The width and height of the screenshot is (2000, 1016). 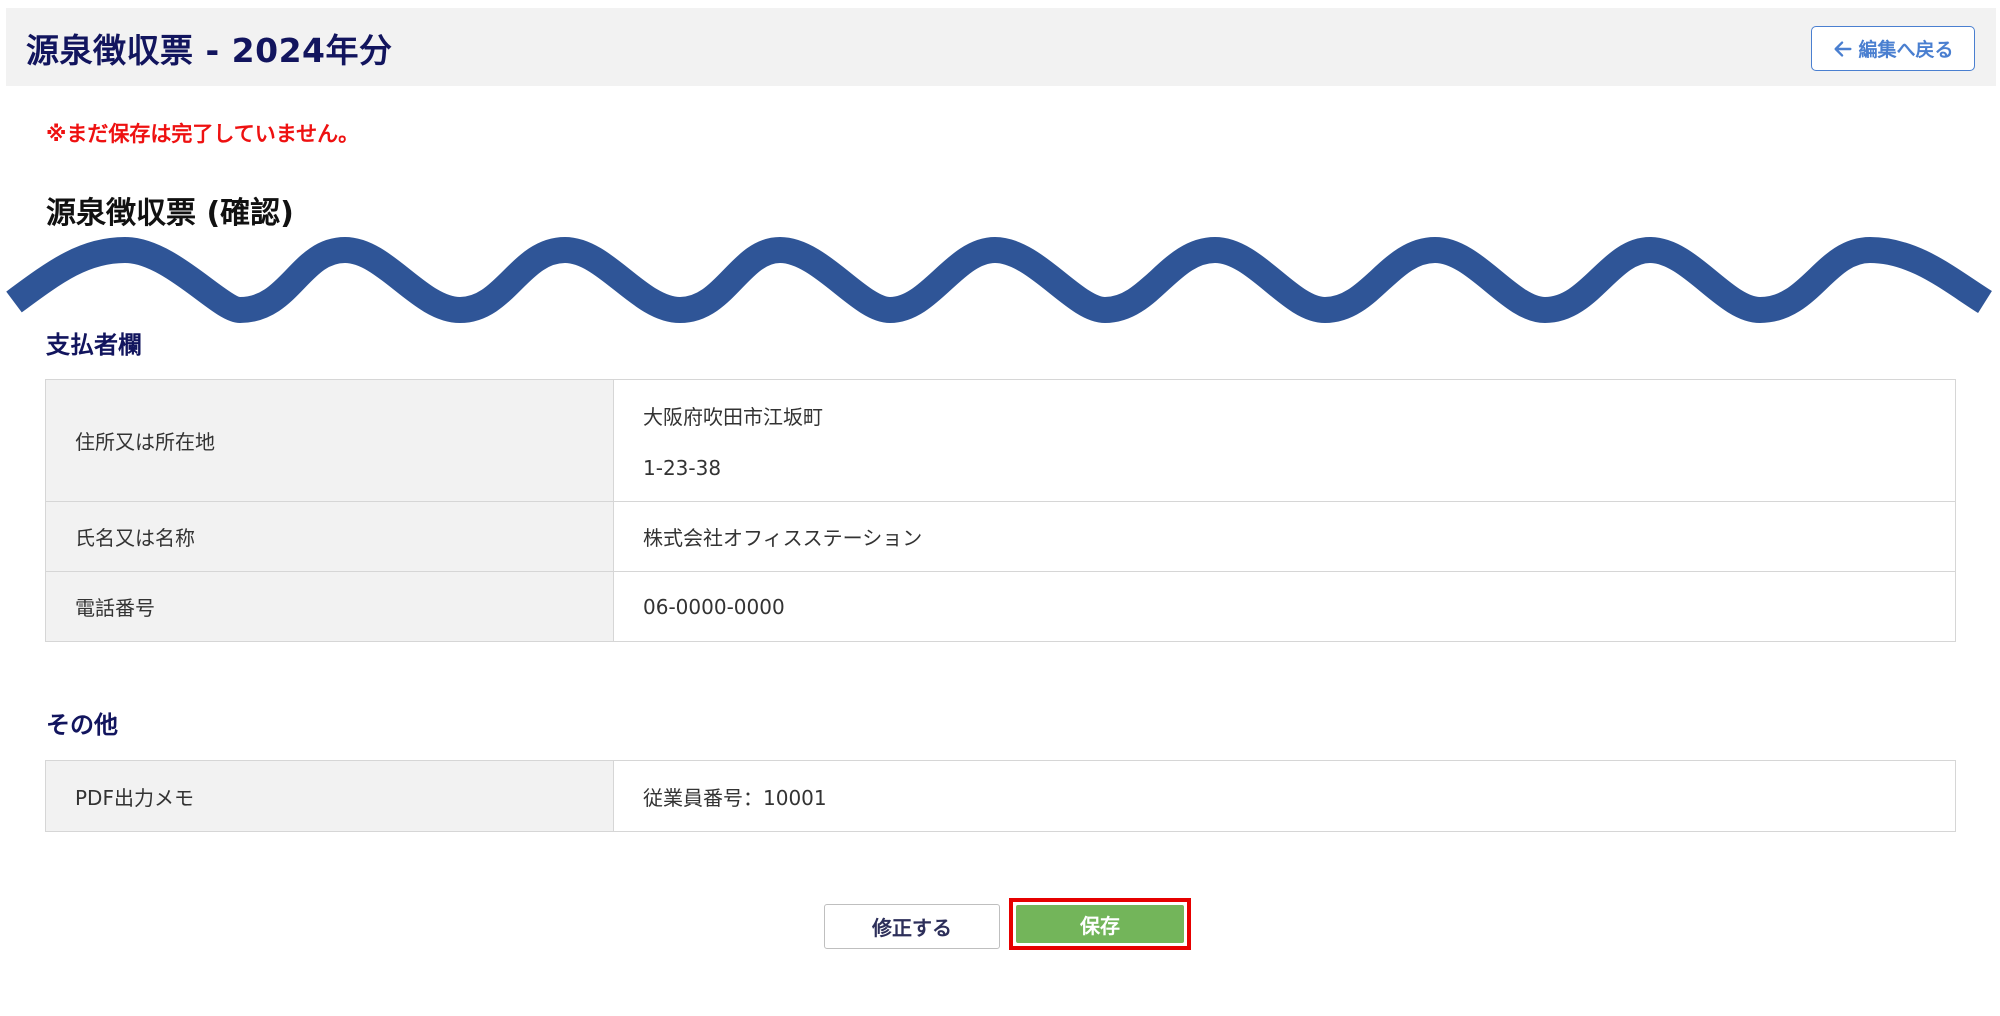 I want to click on arrow-left-icon, so click(x=1843, y=48).